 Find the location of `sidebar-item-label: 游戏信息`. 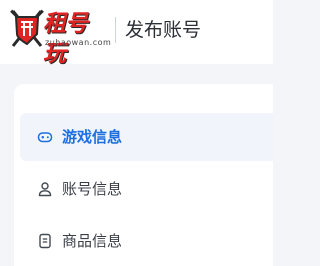

sidebar-item-label: 游戏信息 is located at coordinates (92, 137).